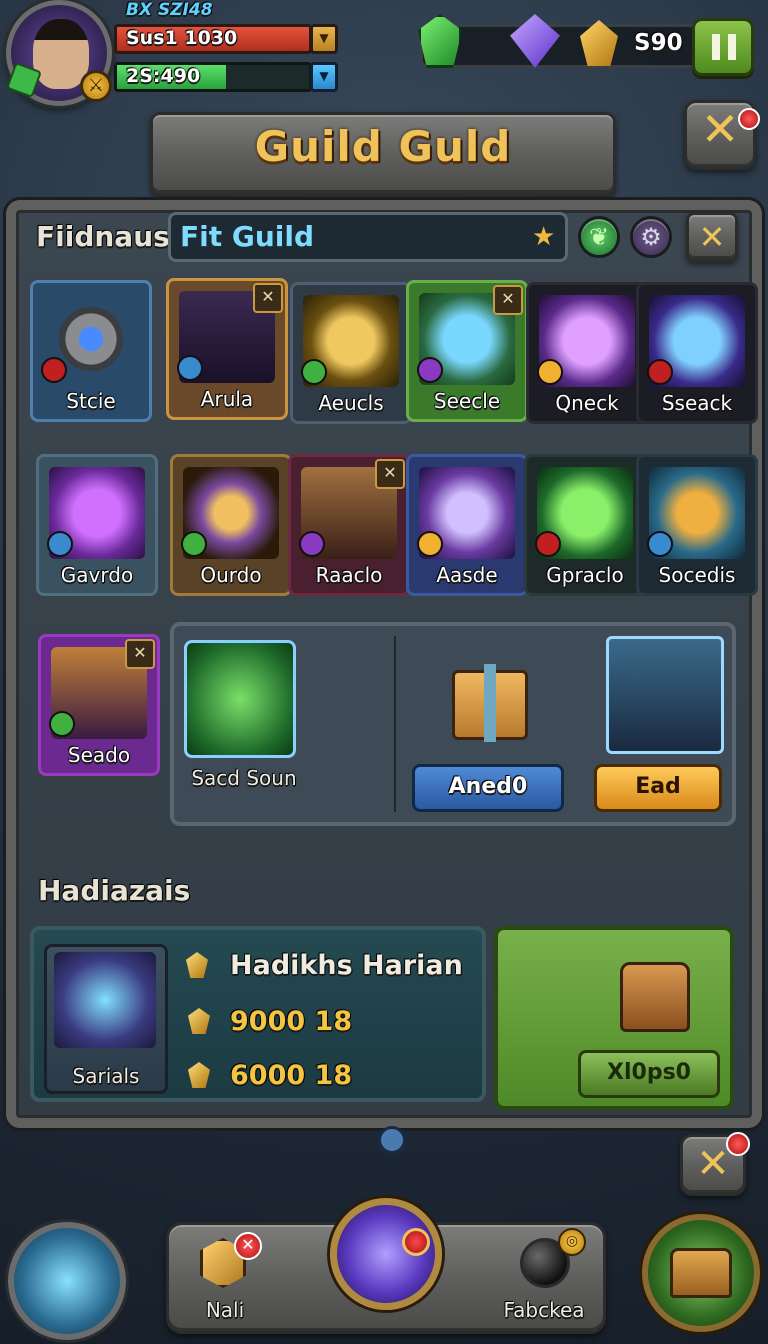 The image size is (768, 1344). Describe the element at coordinates (490, 703) in the screenshot. I see `gift-ribbon` at that location.